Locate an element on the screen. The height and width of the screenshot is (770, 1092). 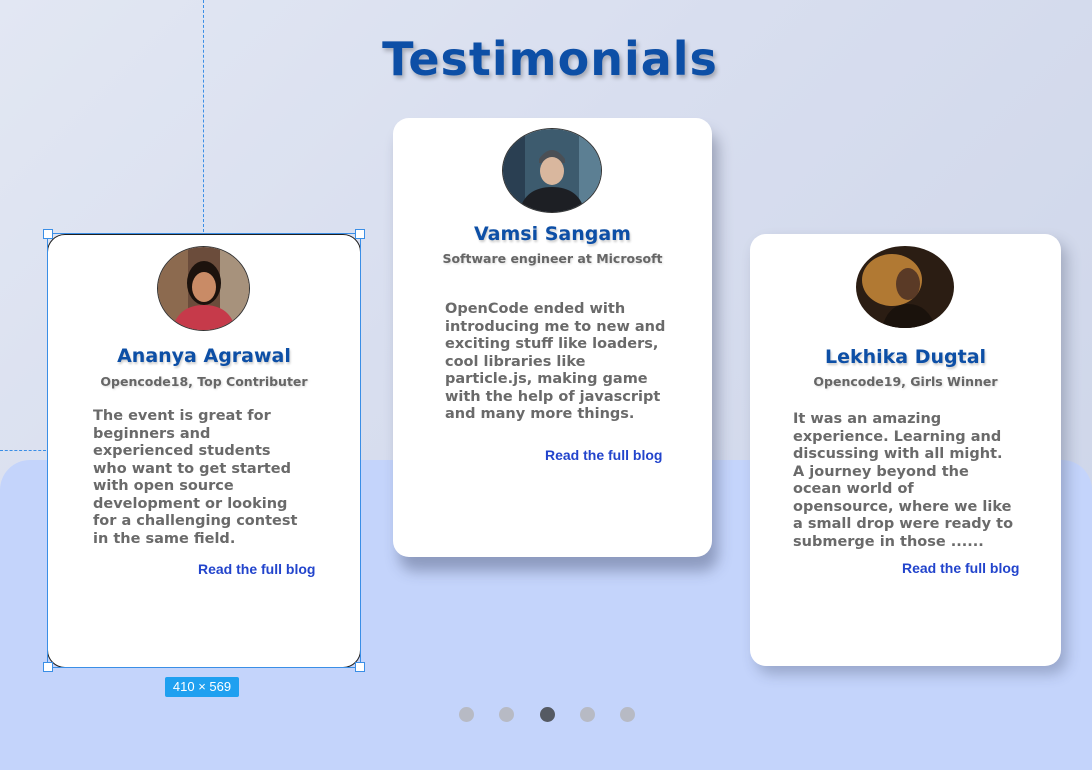
resize-handle-bottom-right is located at coordinates (360, 667).